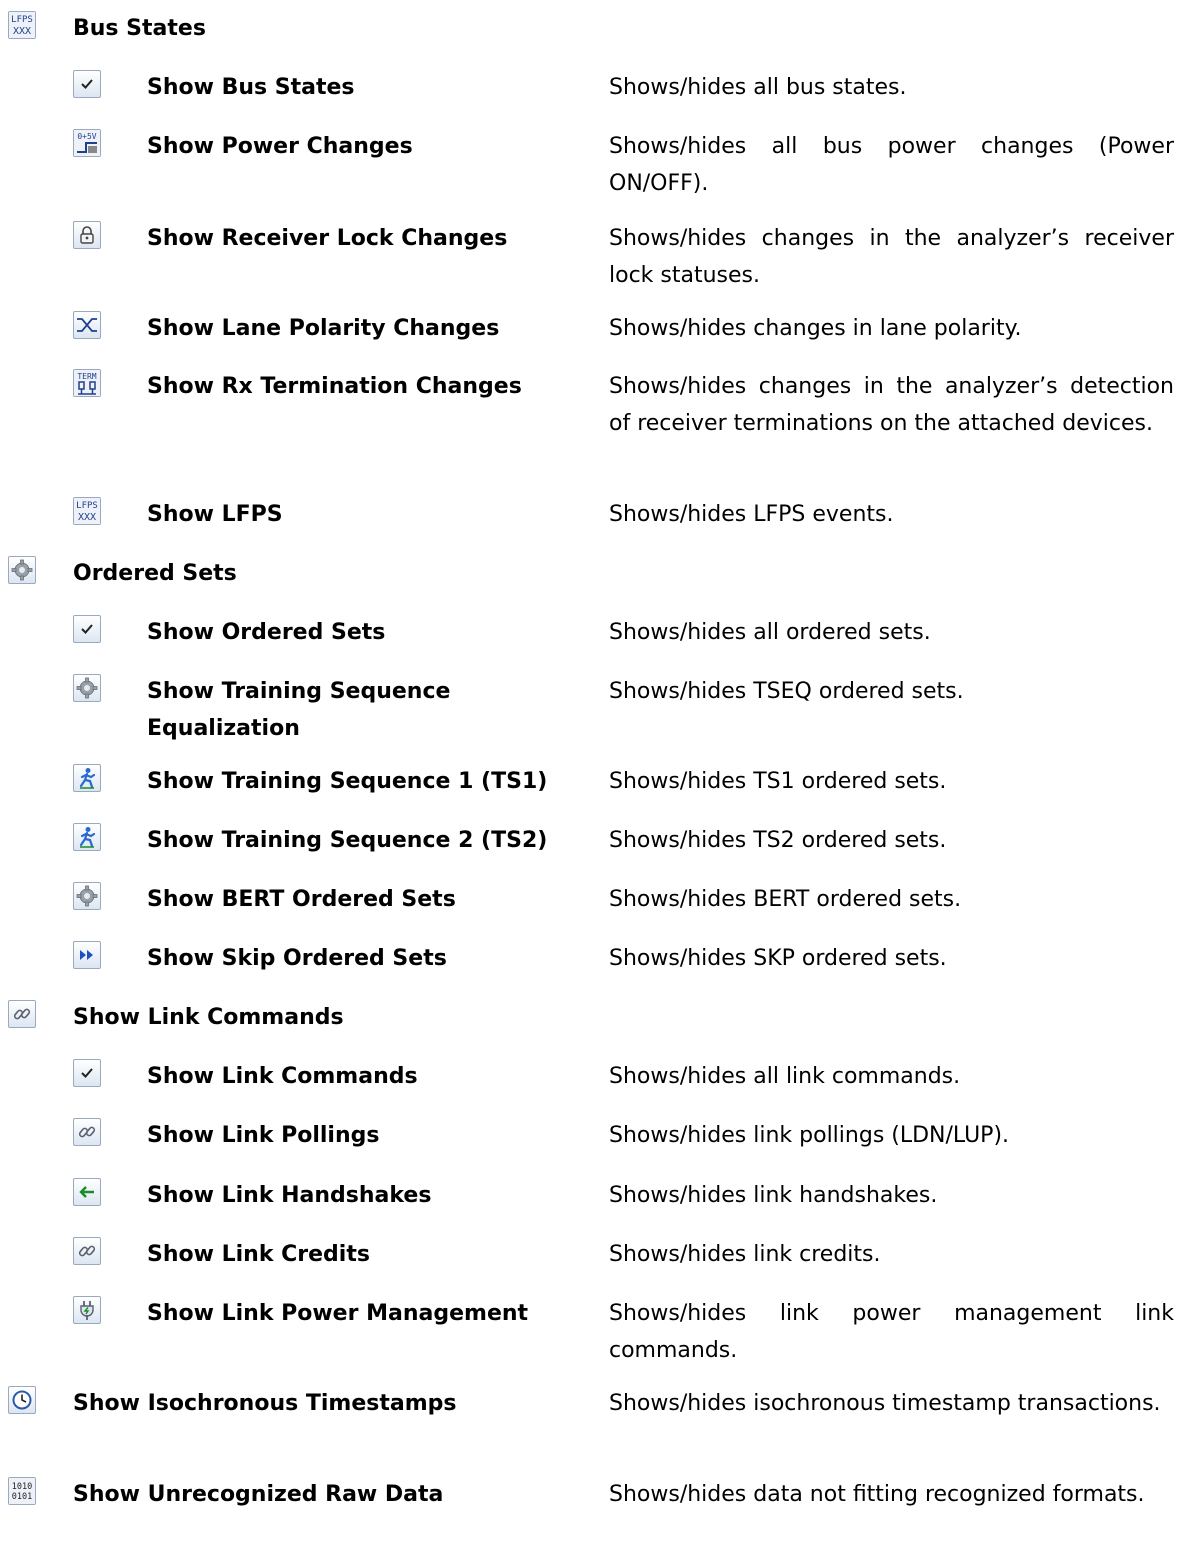 The image size is (1186, 1543). Describe the element at coordinates (280, 146) in the screenshot. I see `item-label: Show Power Changes` at that location.